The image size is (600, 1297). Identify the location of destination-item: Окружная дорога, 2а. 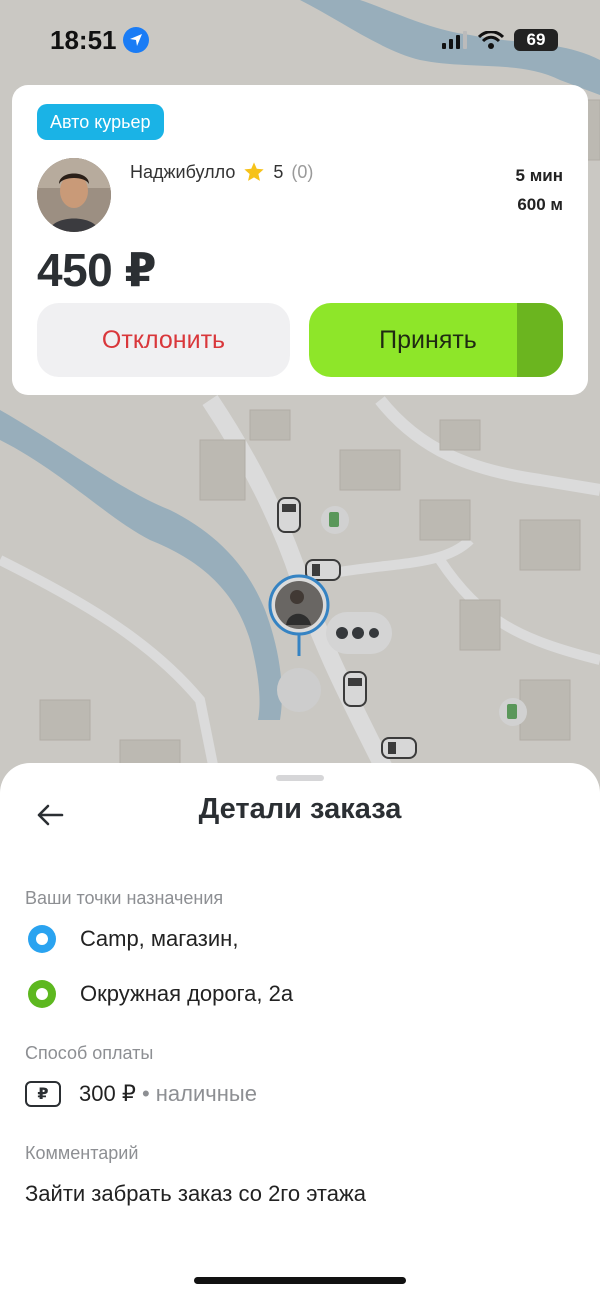
(160, 994).